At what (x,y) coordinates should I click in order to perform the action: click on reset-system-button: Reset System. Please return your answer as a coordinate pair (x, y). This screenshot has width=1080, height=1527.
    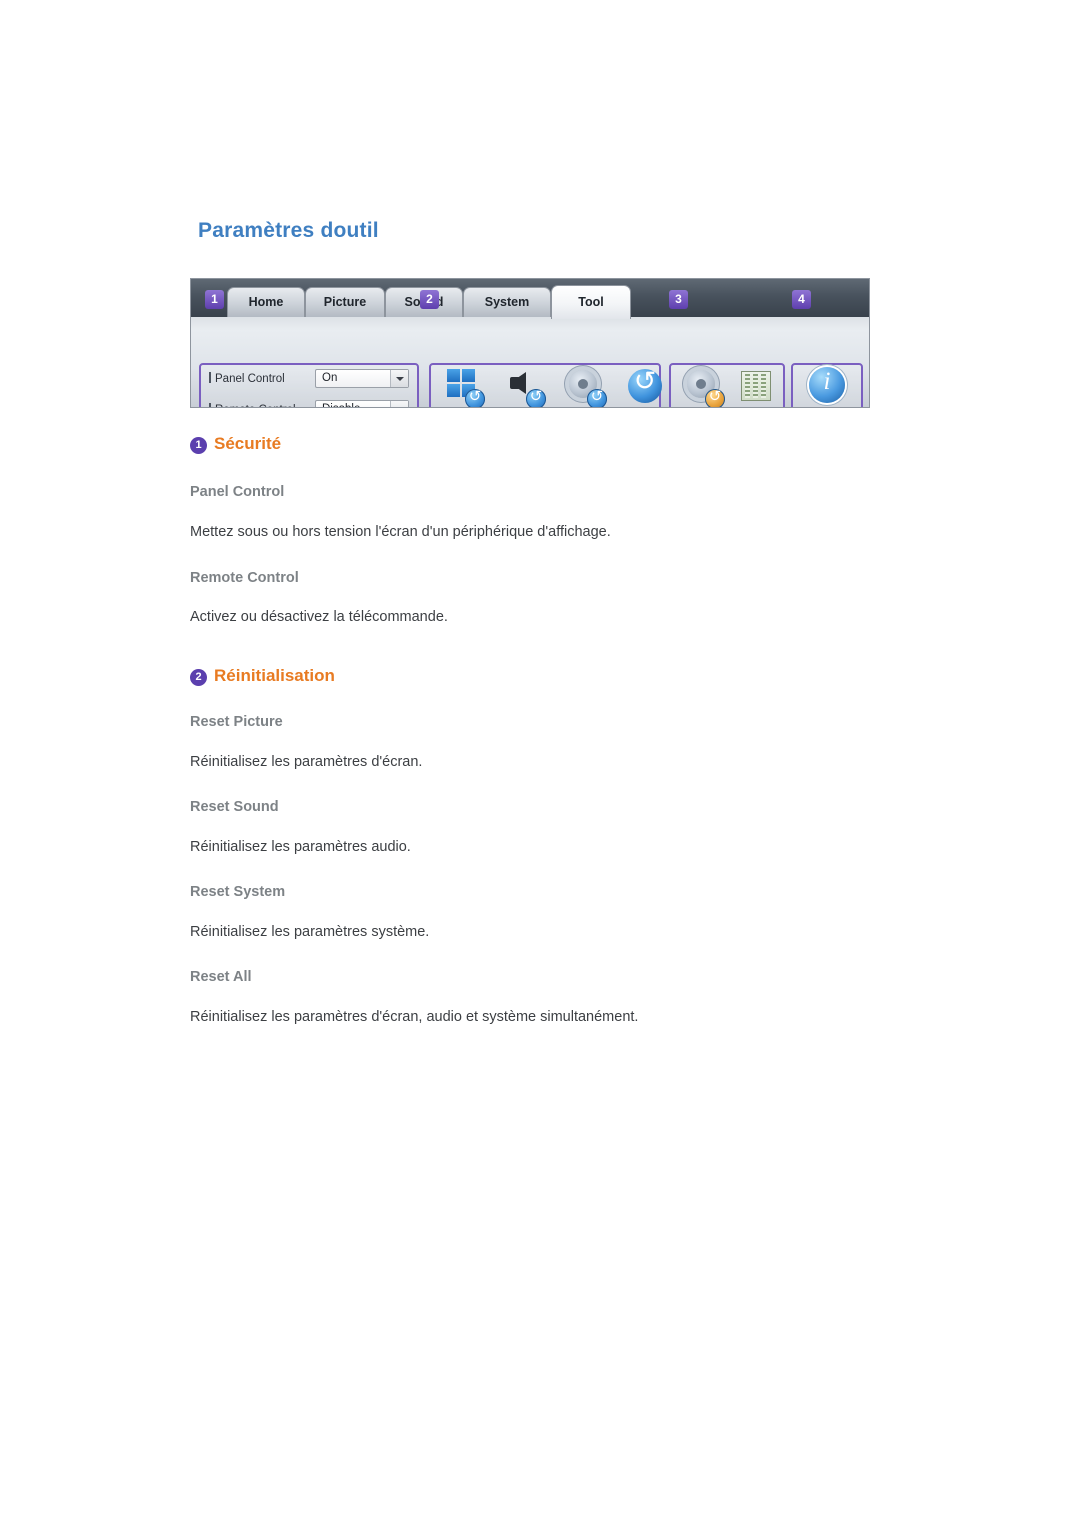
    Looking at the image, I should click on (585, 387).